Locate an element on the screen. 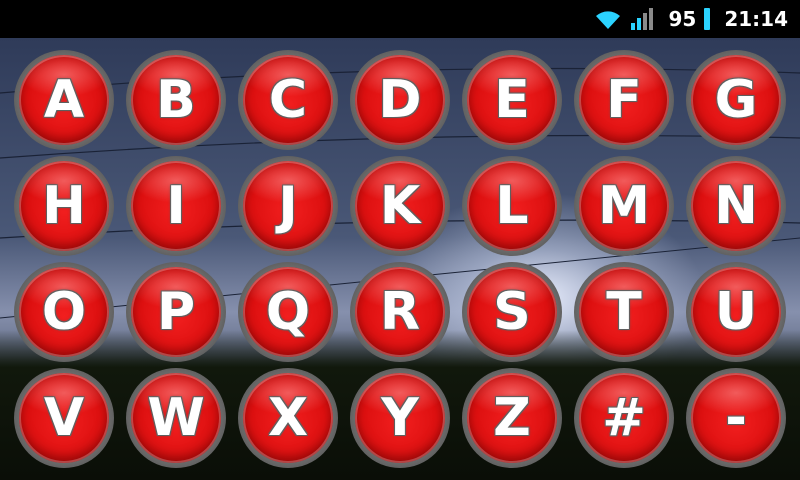 The image size is (800, 480). key-face: T is located at coordinates (624, 312).